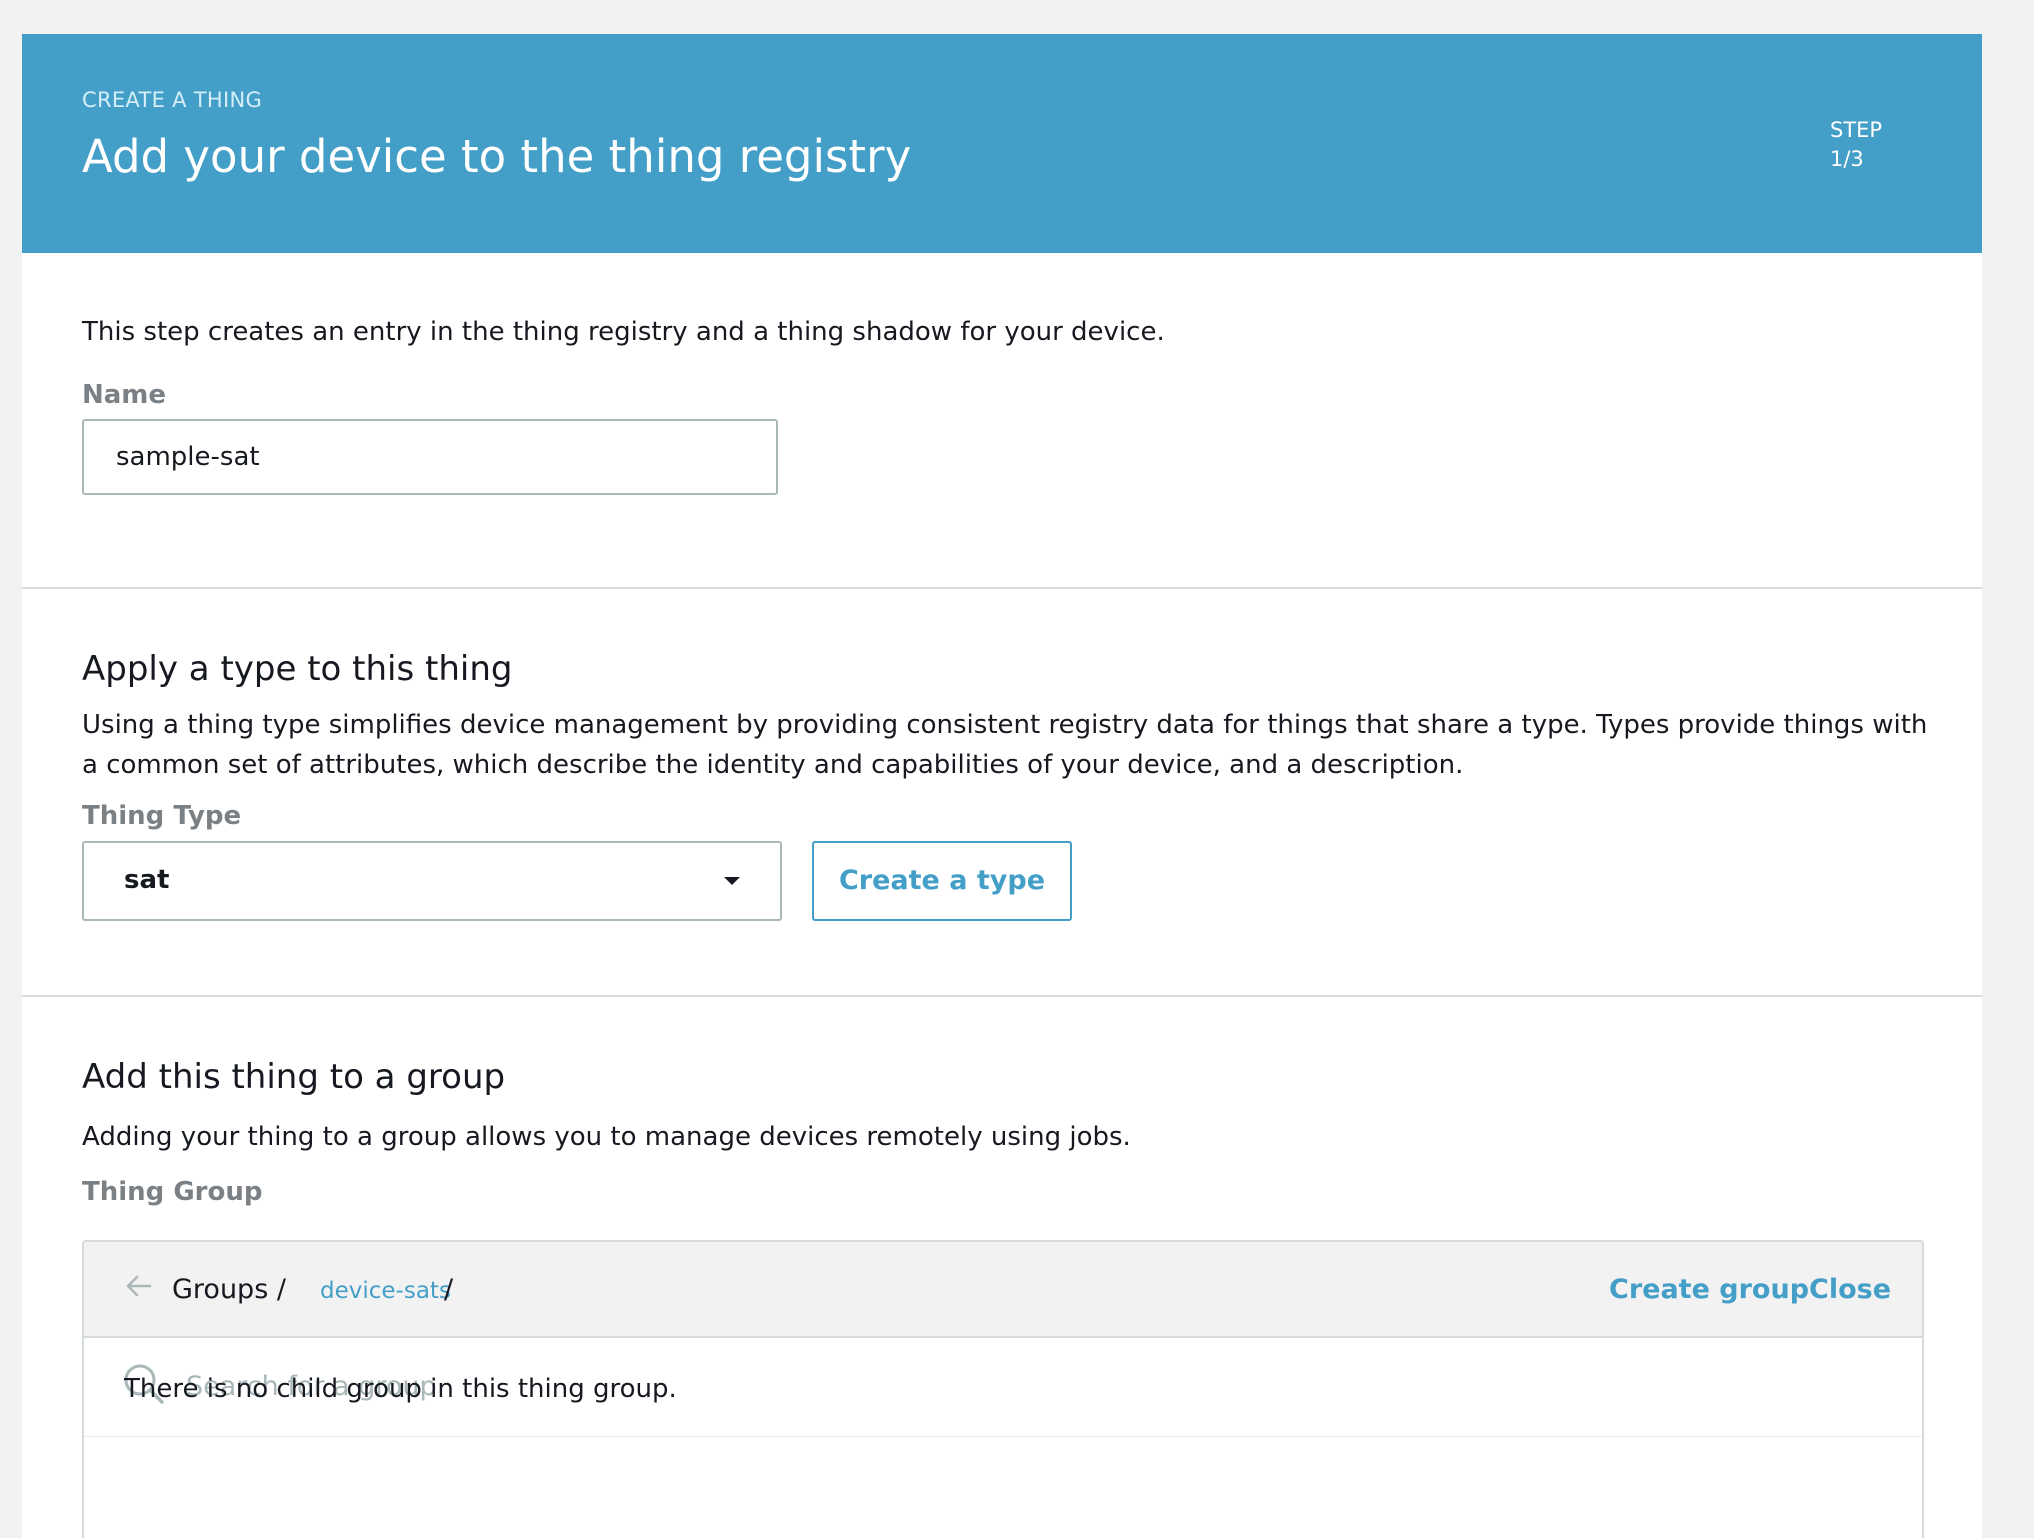 Image resolution: width=2034 pixels, height=1538 pixels. Describe the element at coordinates (385, 1291) in the screenshot. I see `breadcrumb-current-group: device-sats` at that location.